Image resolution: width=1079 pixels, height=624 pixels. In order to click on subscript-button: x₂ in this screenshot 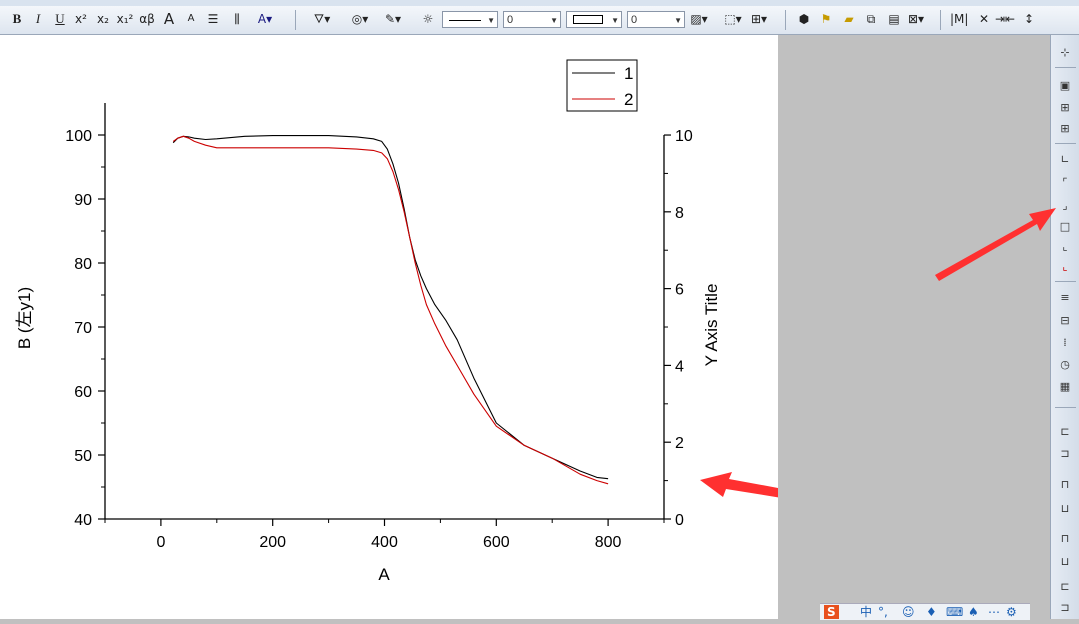, I will do `click(103, 19)`.